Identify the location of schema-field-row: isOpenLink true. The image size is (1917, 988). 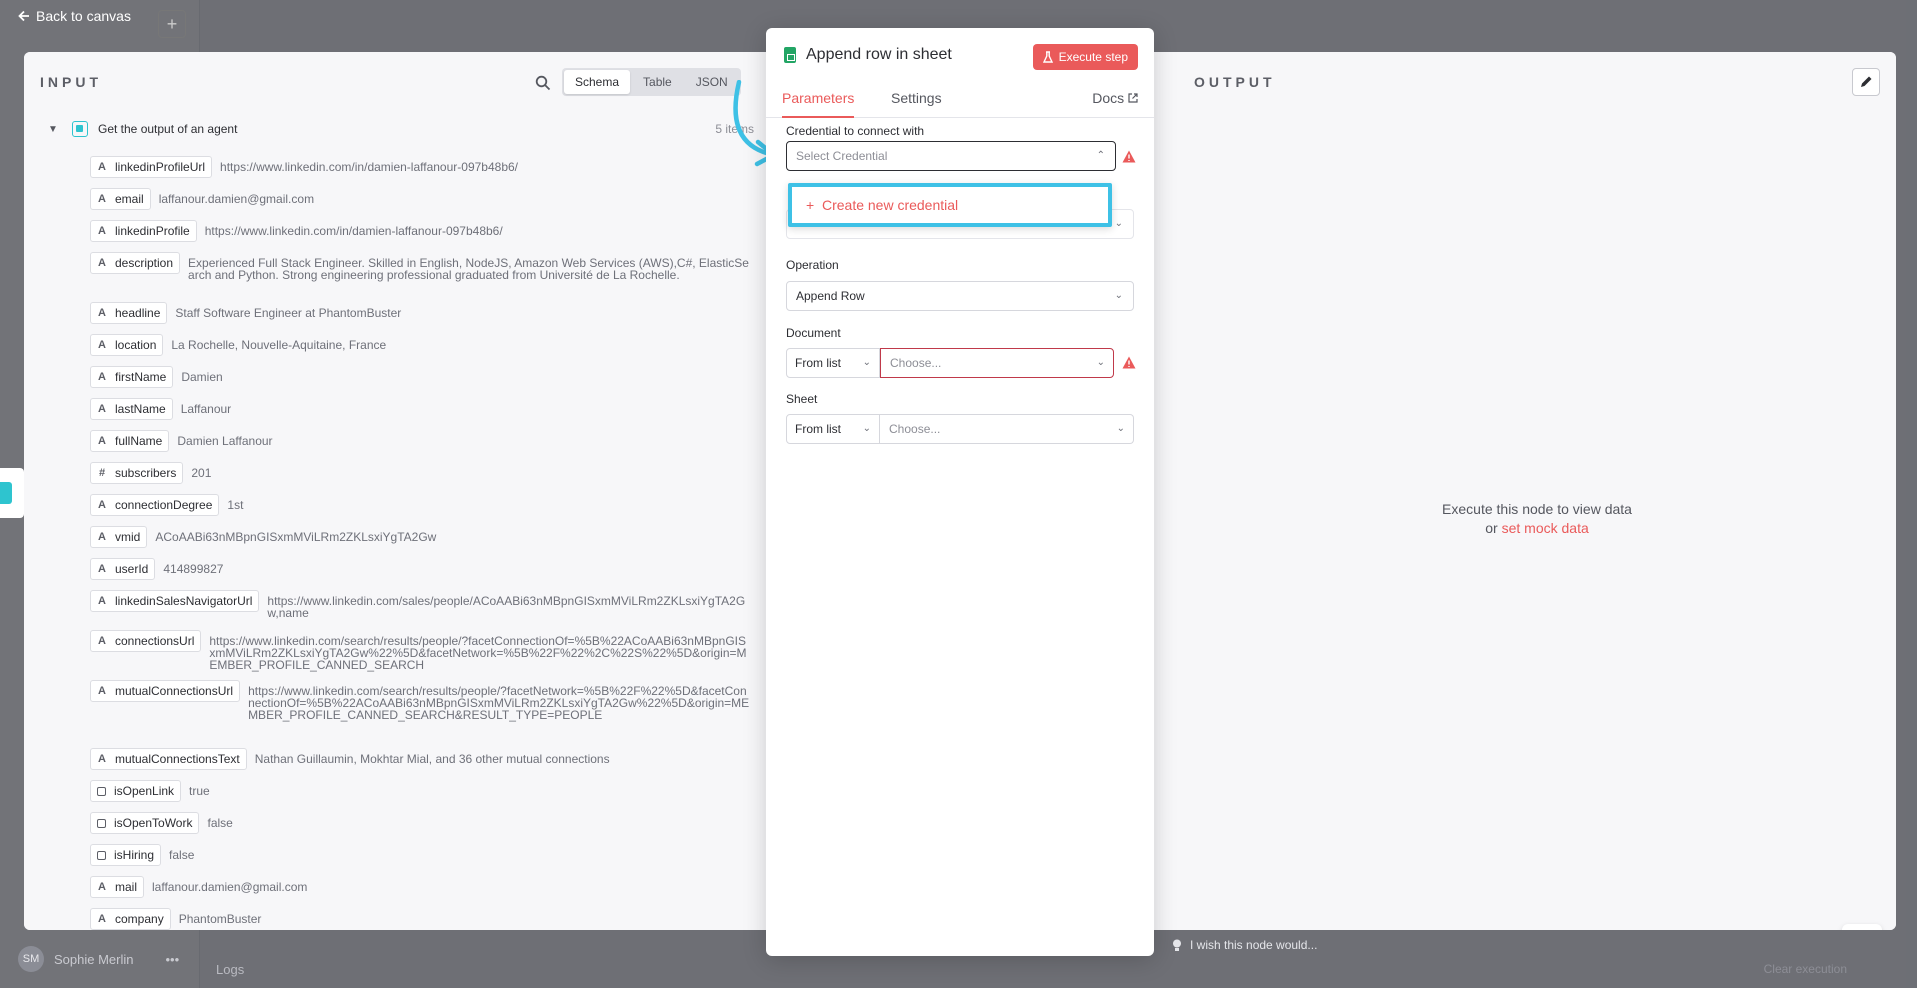
(420, 791).